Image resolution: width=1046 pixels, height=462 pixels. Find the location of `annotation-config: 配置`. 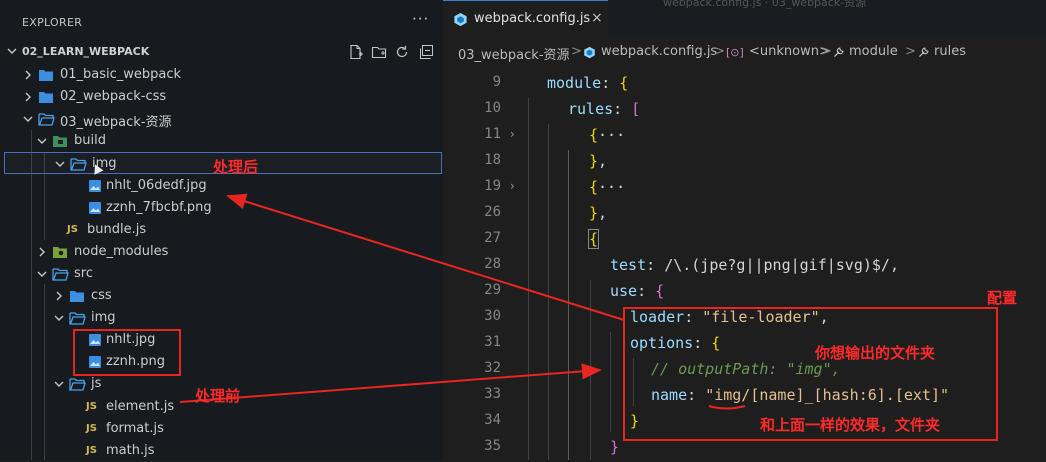

annotation-config: 配置 is located at coordinates (1002, 298).